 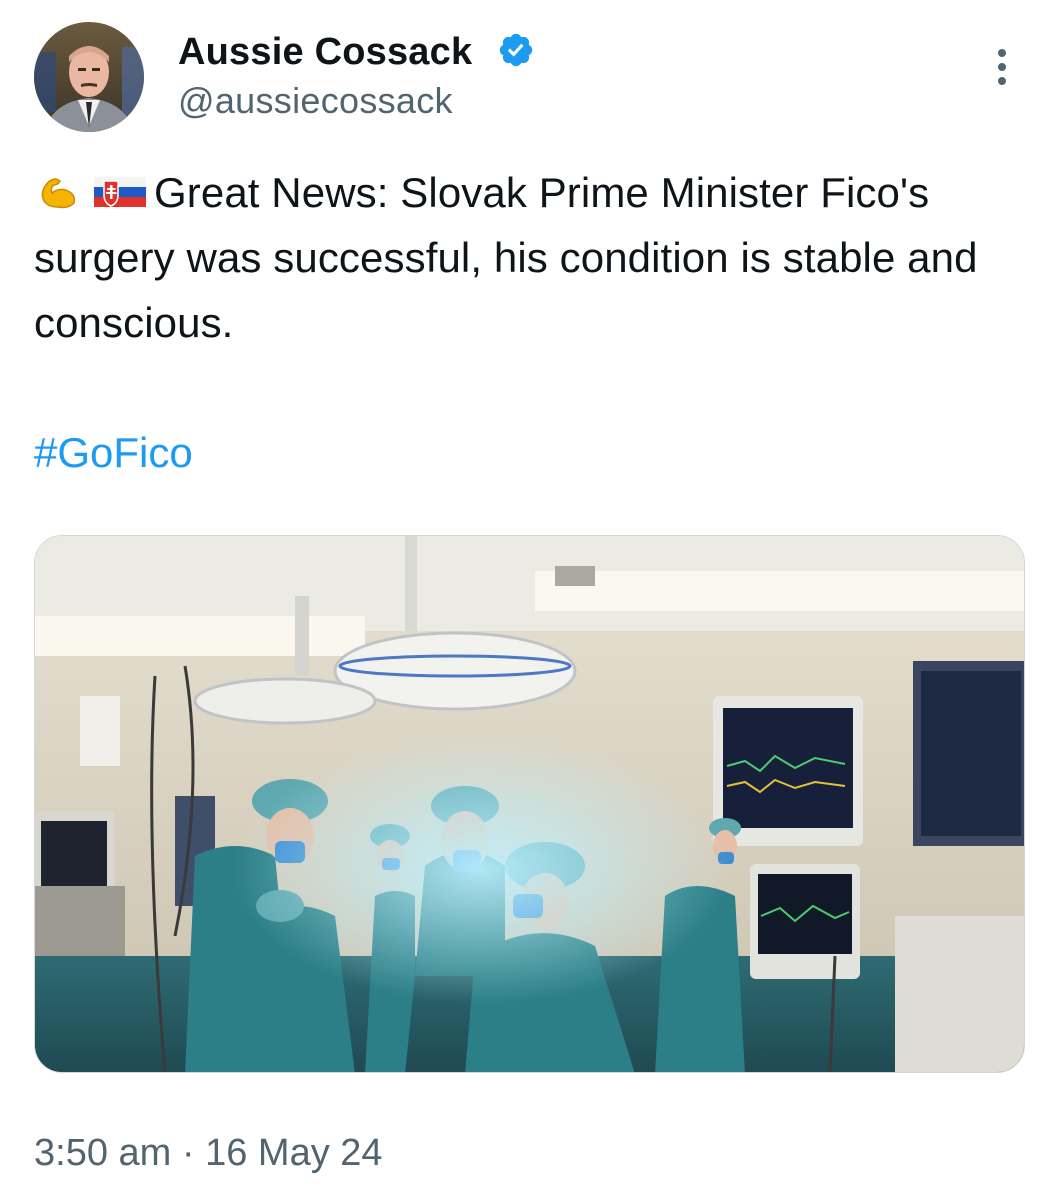 What do you see at coordinates (58, 193) in the screenshot?
I see `flexed-biceps-emoji-icon` at bounding box center [58, 193].